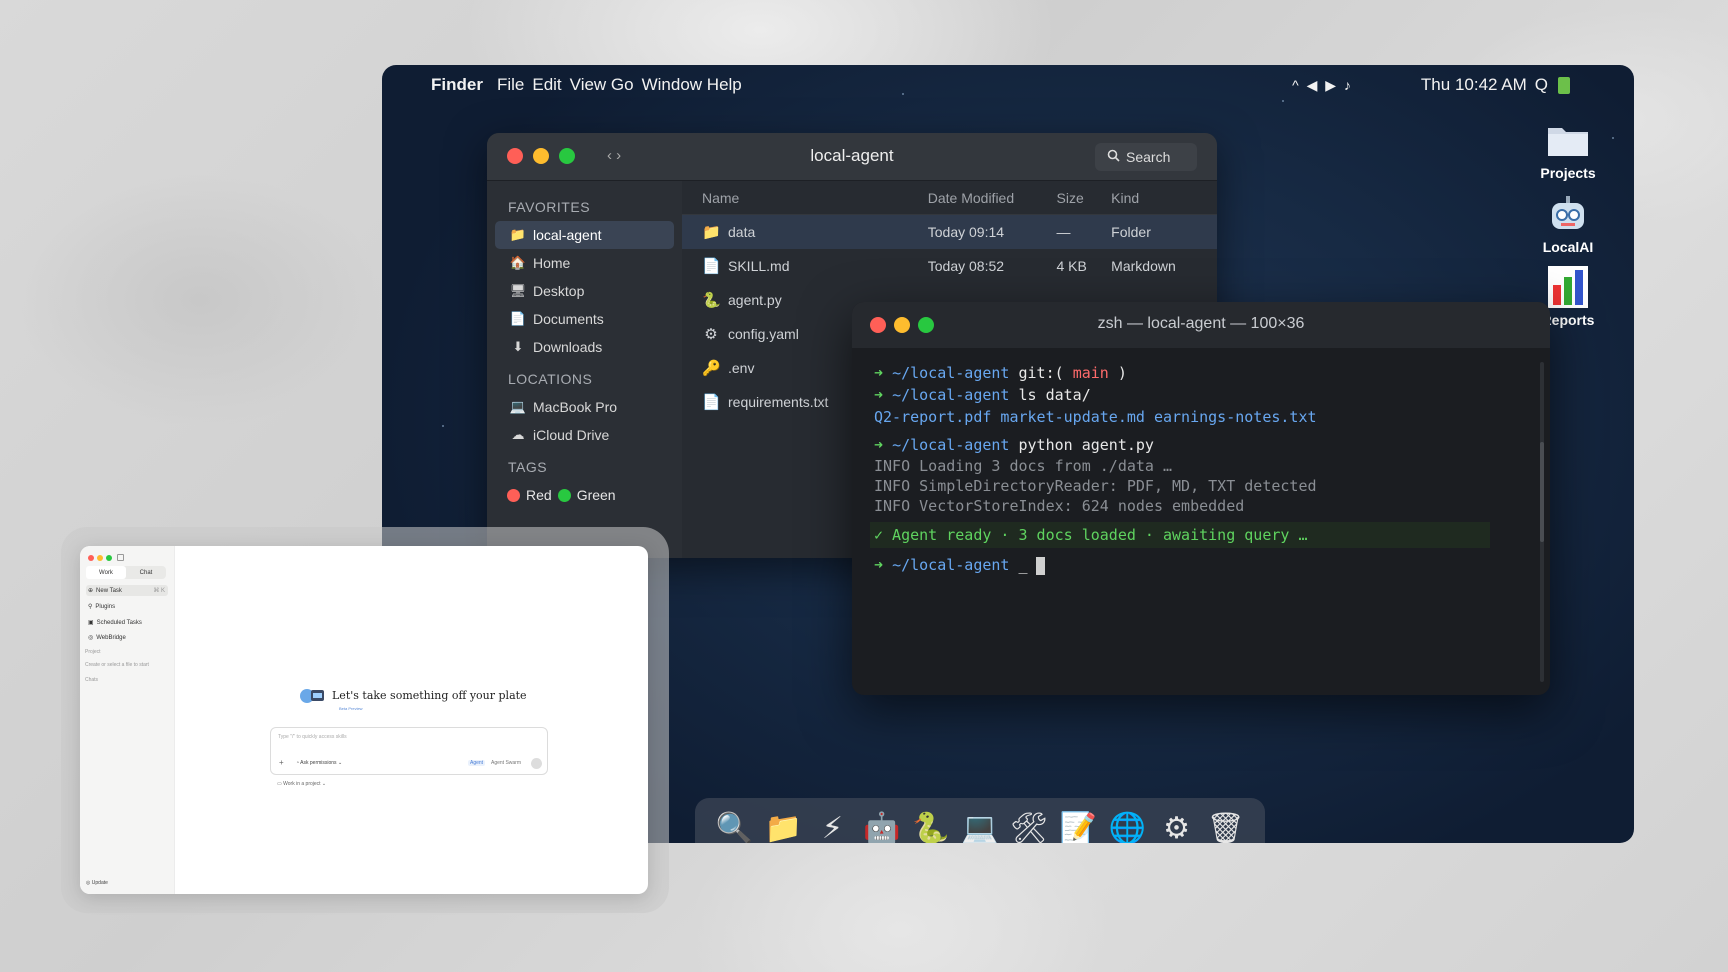  I want to click on ask-permissions-dropdown: ◔ Ask permissions ⌄, so click(319, 763).